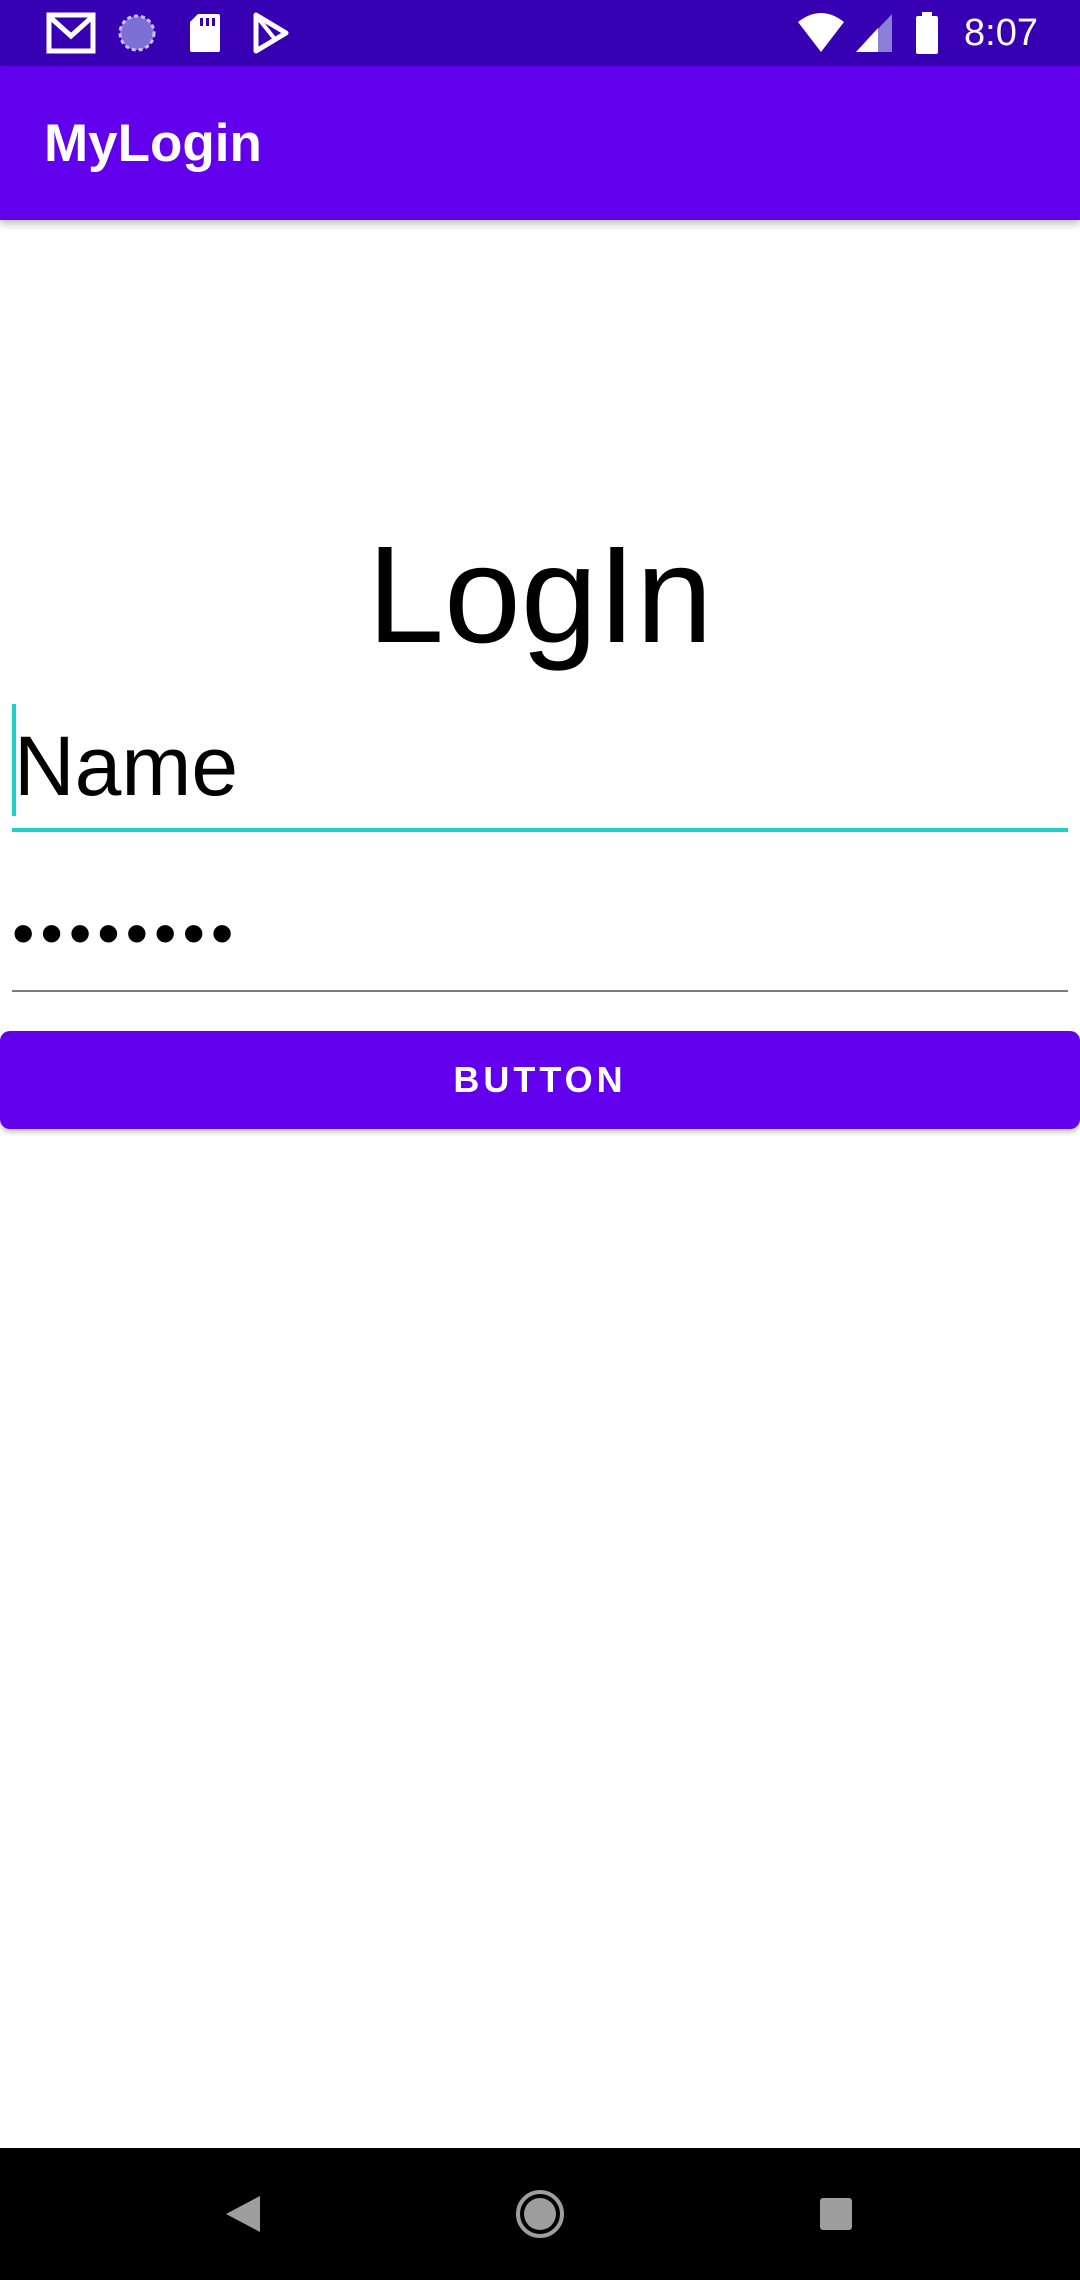  Describe the element at coordinates (540, 1080) in the screenshot. I see `submit-button: BUTTON` at that location.